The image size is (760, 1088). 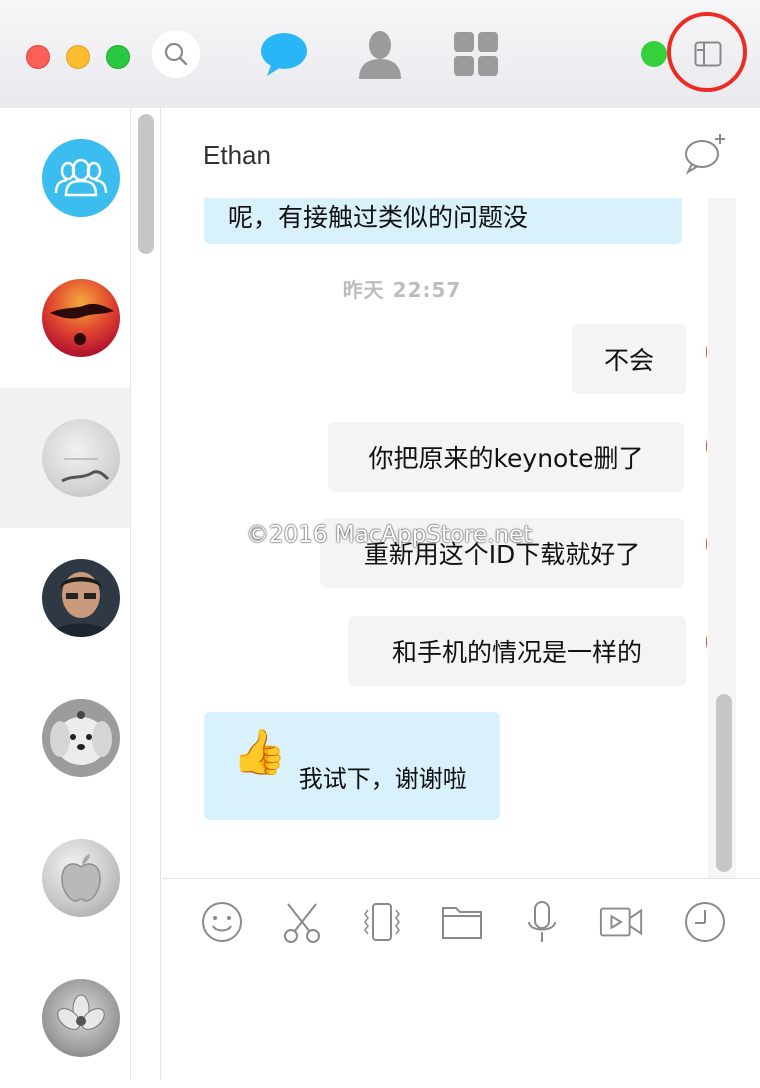 I want to click on sidebar-scroll-track, so click(x=130, y=594).